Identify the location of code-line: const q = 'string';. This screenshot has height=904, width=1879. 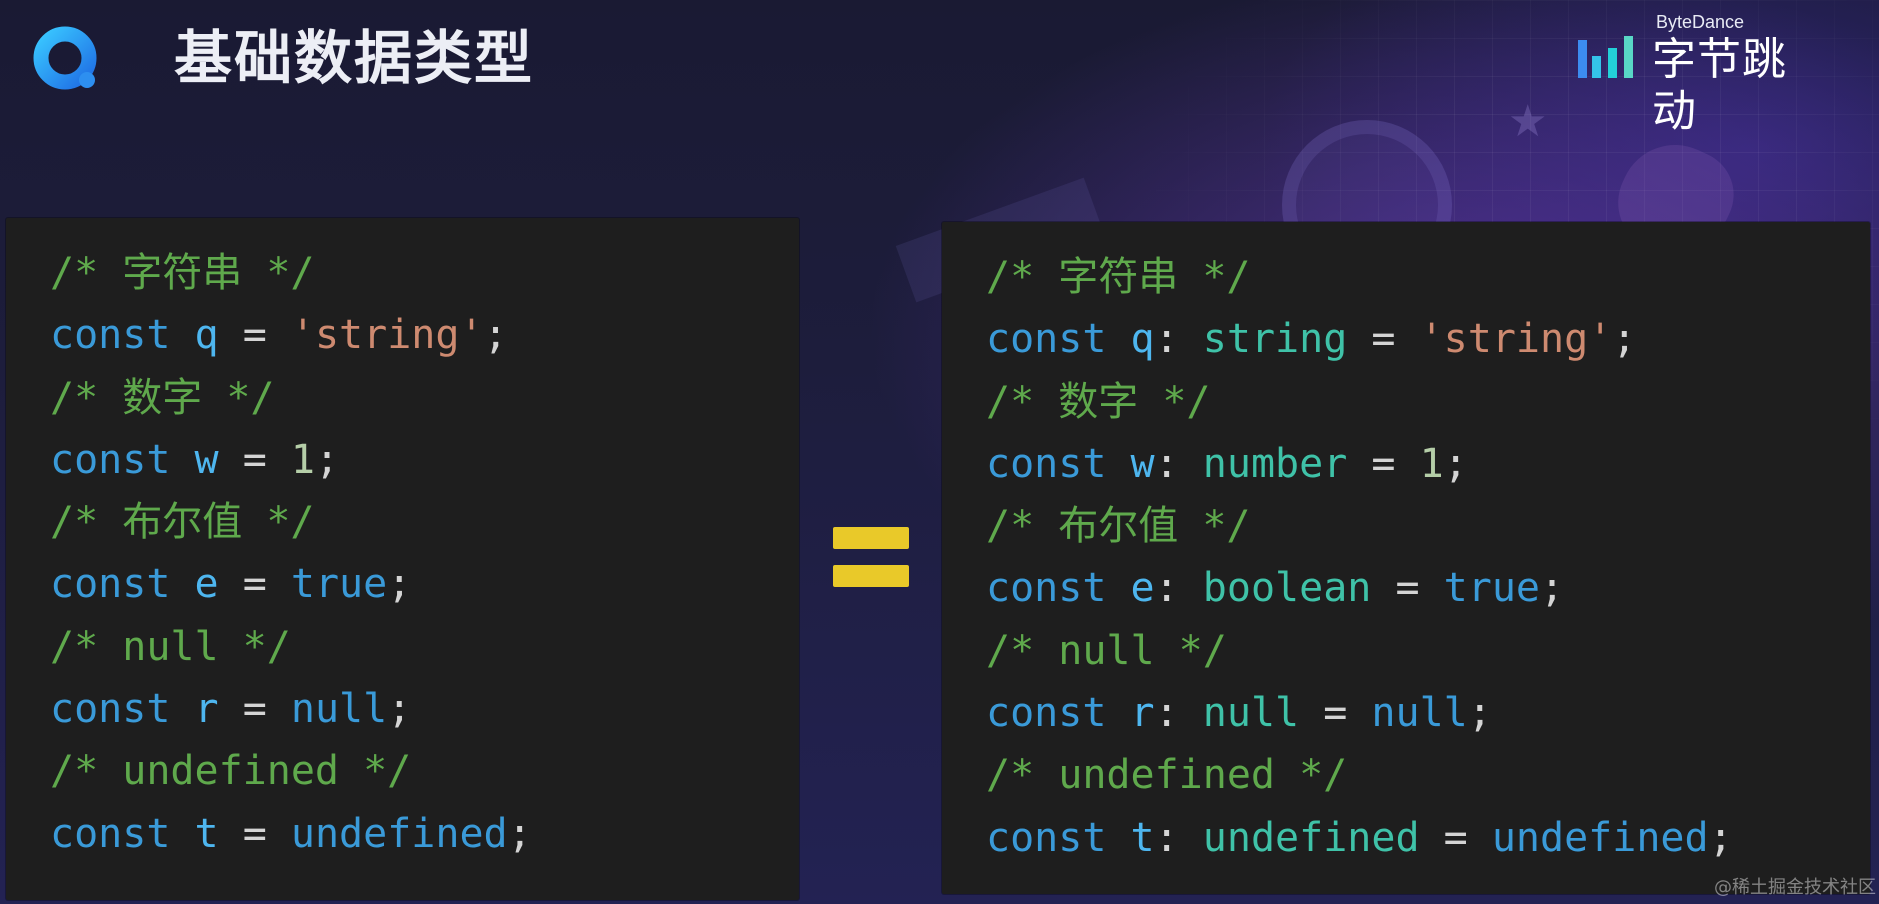
(424, 335).